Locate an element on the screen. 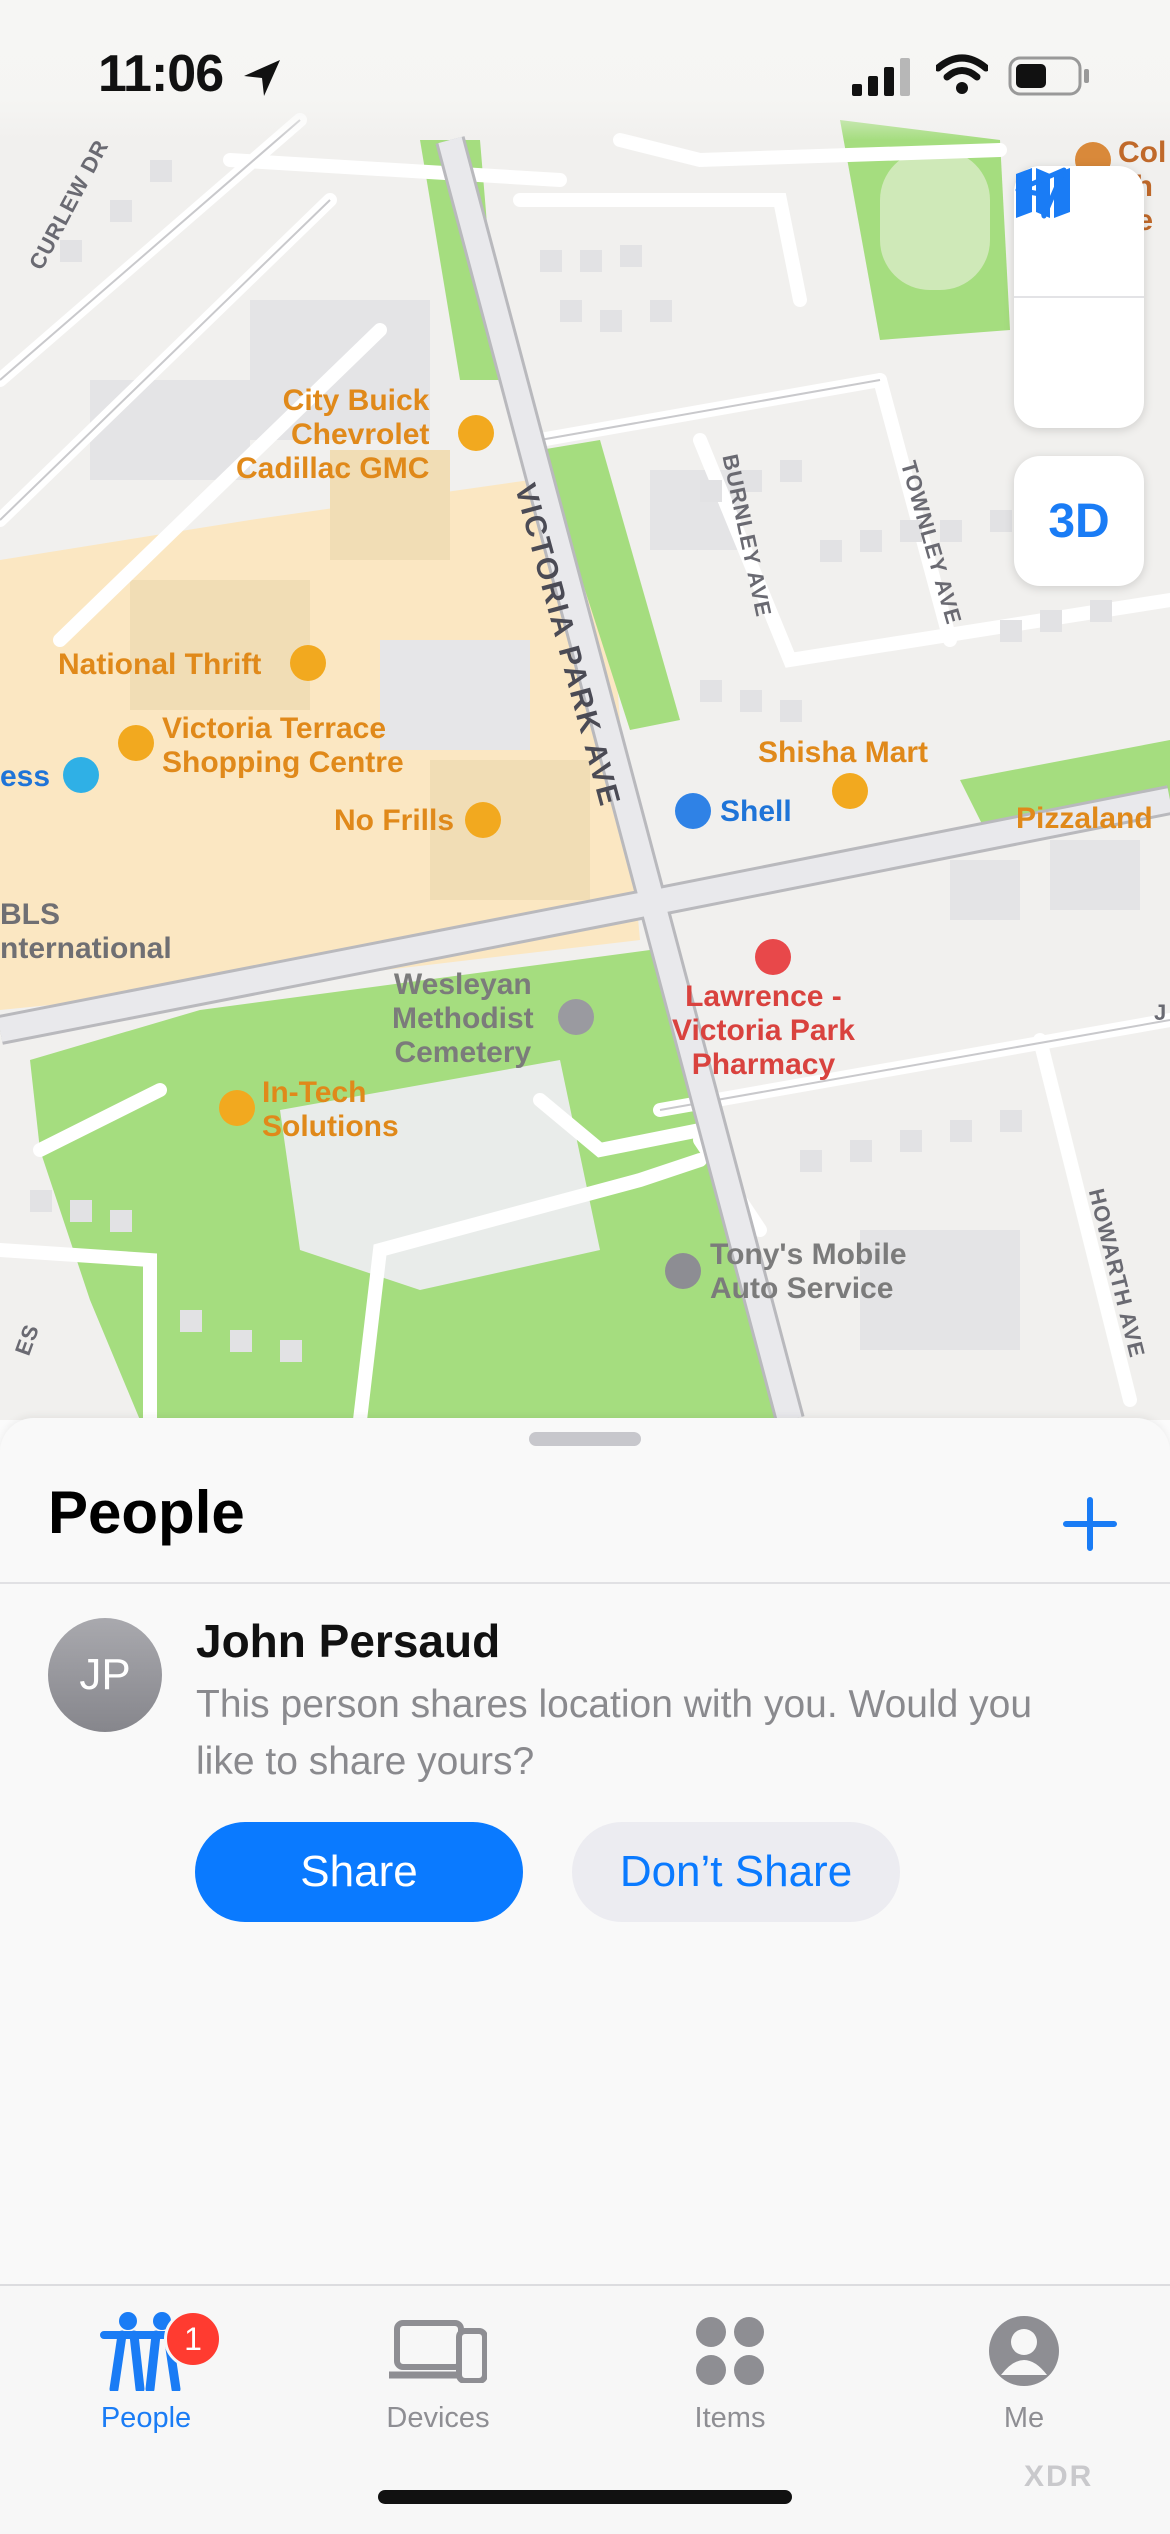  dont-share-button: Don’t Share is located at coordinates (736, 1872).